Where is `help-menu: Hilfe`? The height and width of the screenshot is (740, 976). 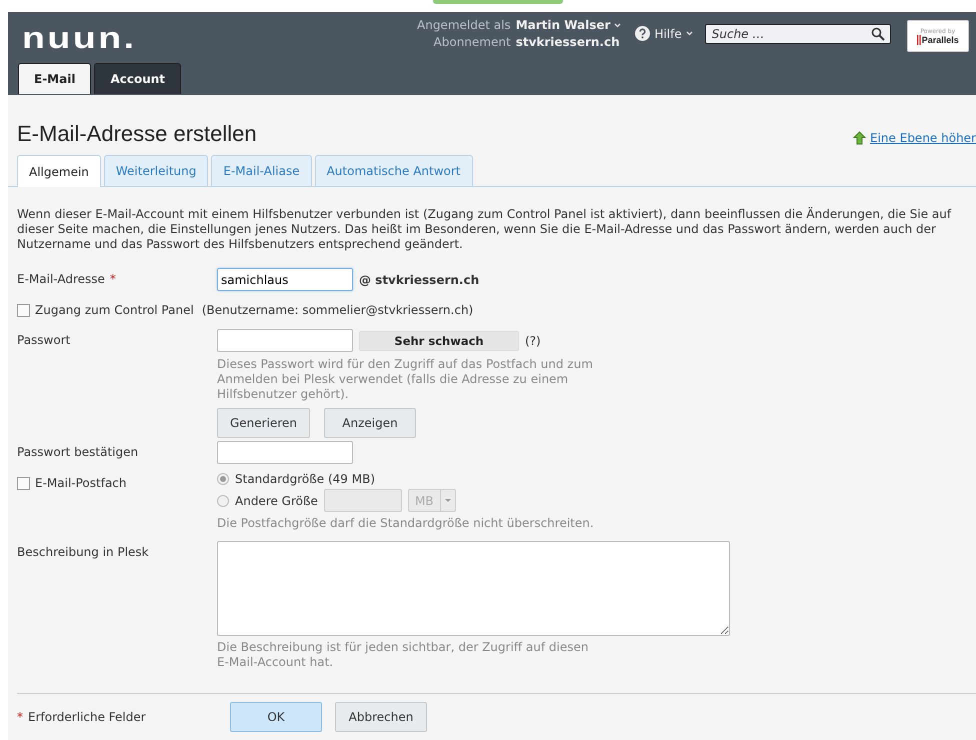
help-menu: Hilfe is located at coordinates (664, 33).